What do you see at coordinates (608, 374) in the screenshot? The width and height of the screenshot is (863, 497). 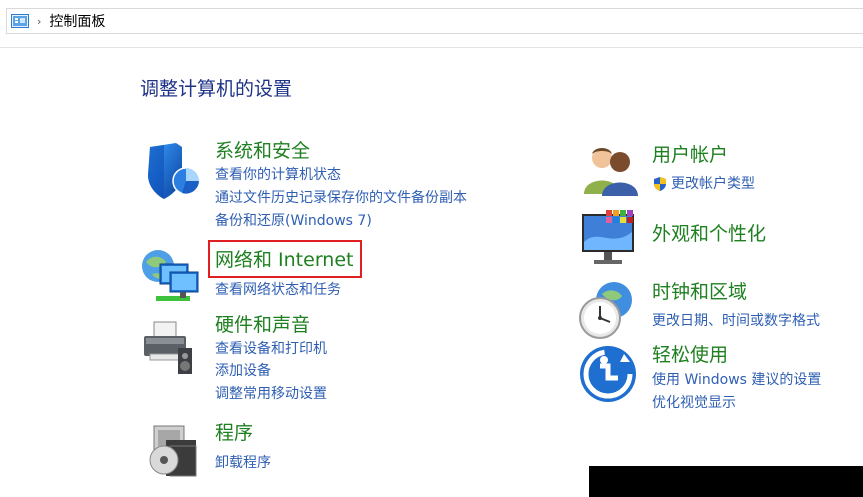 I see `ease-of-access-icon` at bounding box center [608, 374].